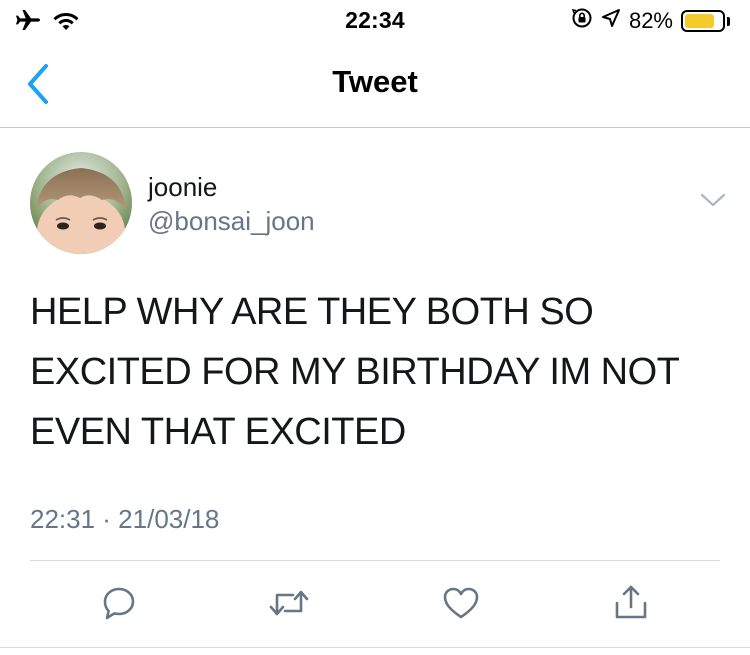 The height and width of the screenshot is (655, 750). I want to click on reply-icon, so click(119, 605).